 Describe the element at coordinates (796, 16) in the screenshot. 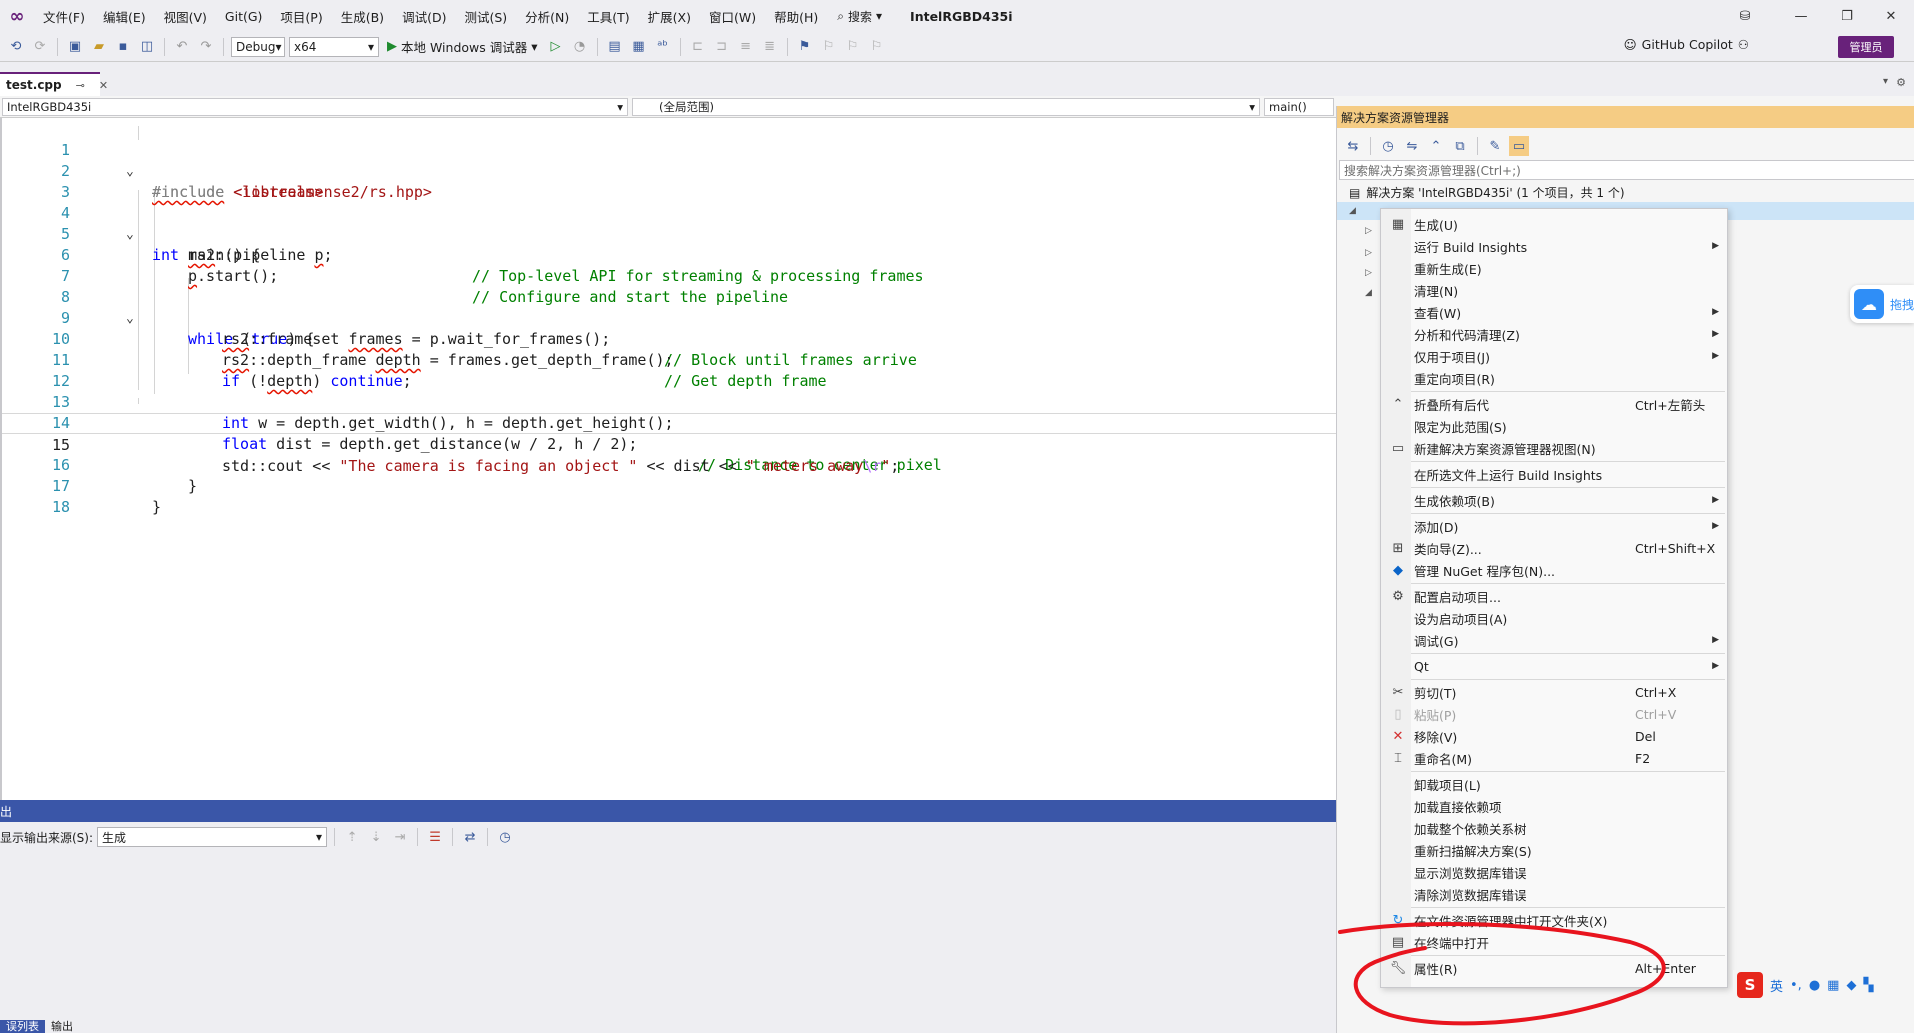

I see `menu-help: 帮助(H)` at that location.